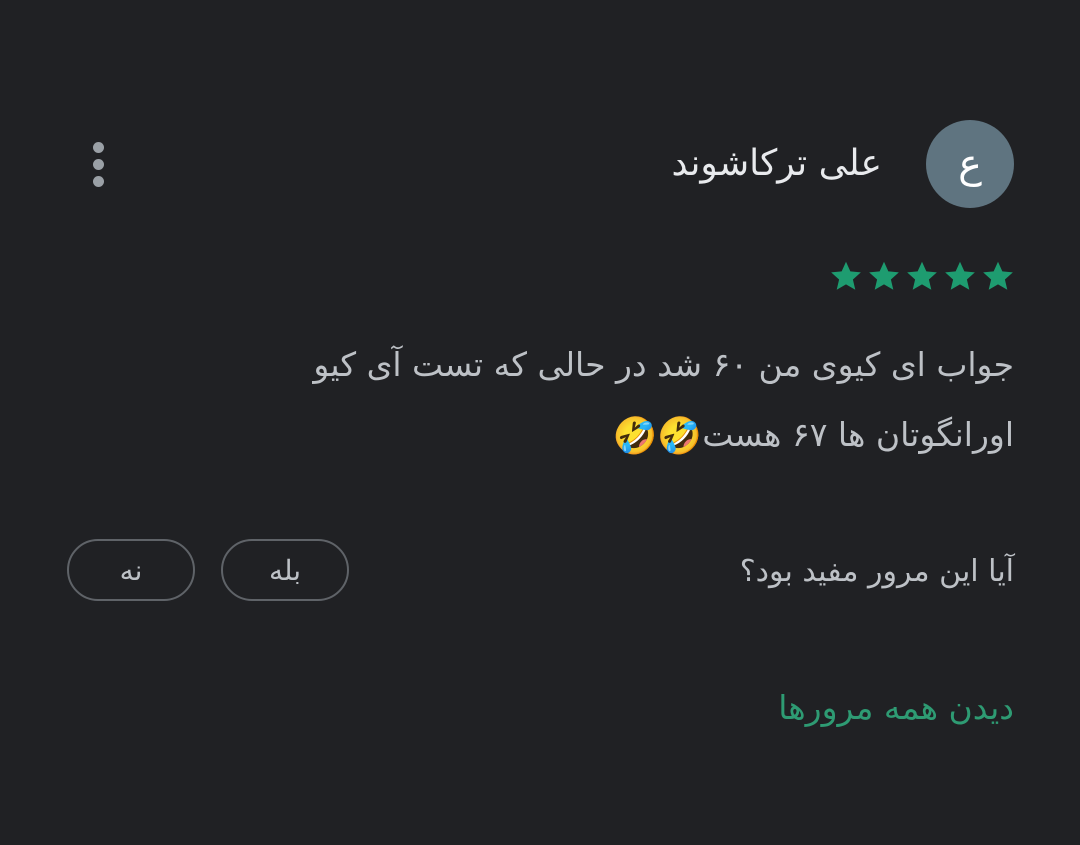 Image resolution: width=1080 pixels, height=845 pixels. What do you see at coordinates (776, 163) in the screenshot?
I see `reviewer-name: علی ترکاشوند` at bounding box center [776, 163].